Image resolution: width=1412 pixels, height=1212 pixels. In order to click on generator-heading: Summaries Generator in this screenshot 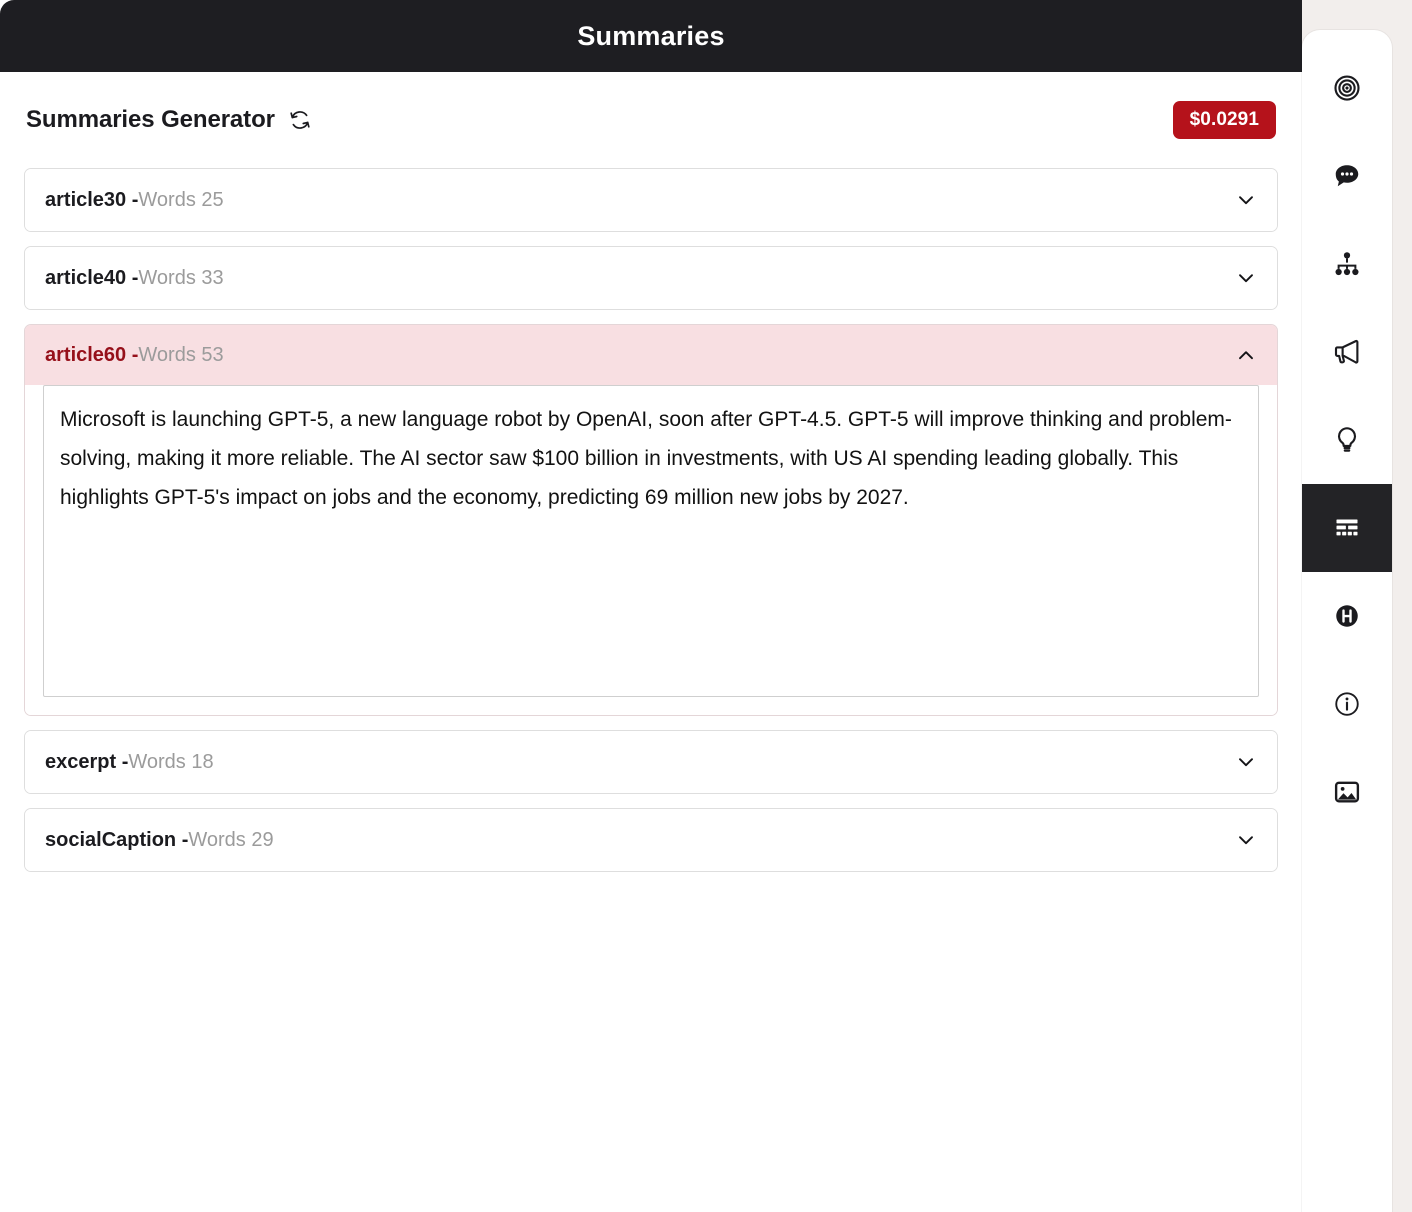, I will do `click(150, 119)`.